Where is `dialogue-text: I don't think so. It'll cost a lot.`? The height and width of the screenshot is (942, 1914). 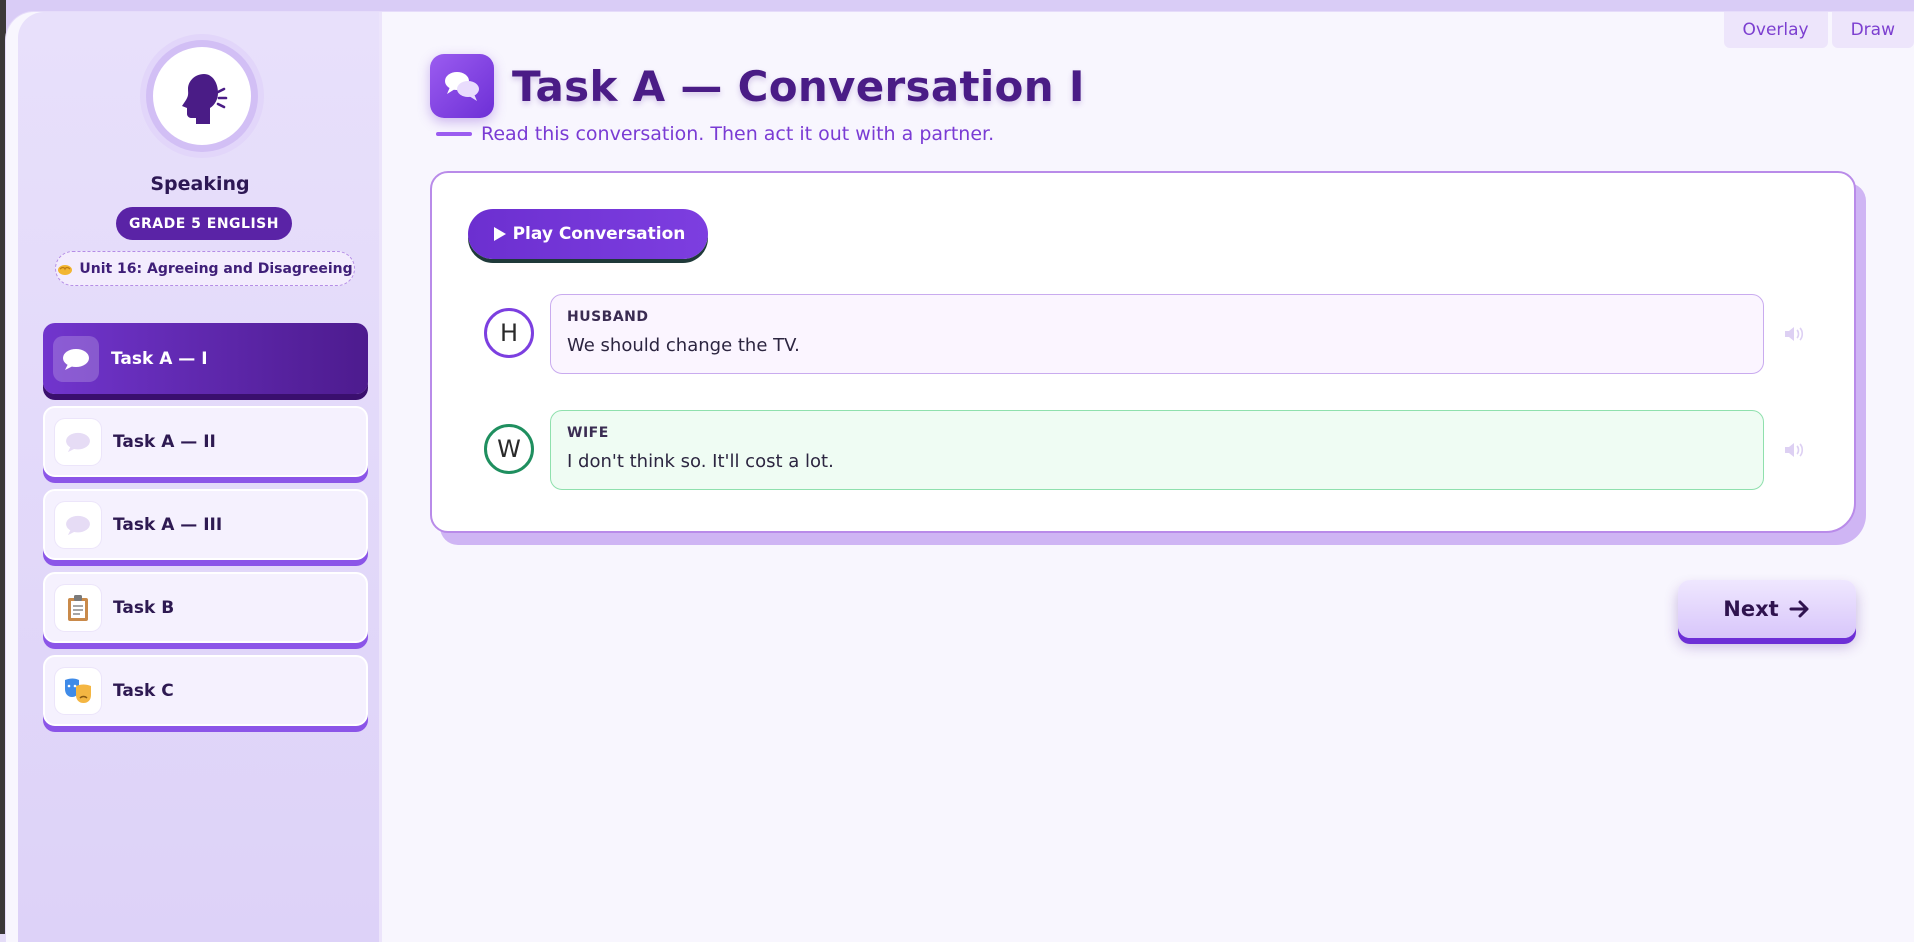
dialogue-text: I don't think so. It'll cost a lot. is located at coordinates (1157, 461).